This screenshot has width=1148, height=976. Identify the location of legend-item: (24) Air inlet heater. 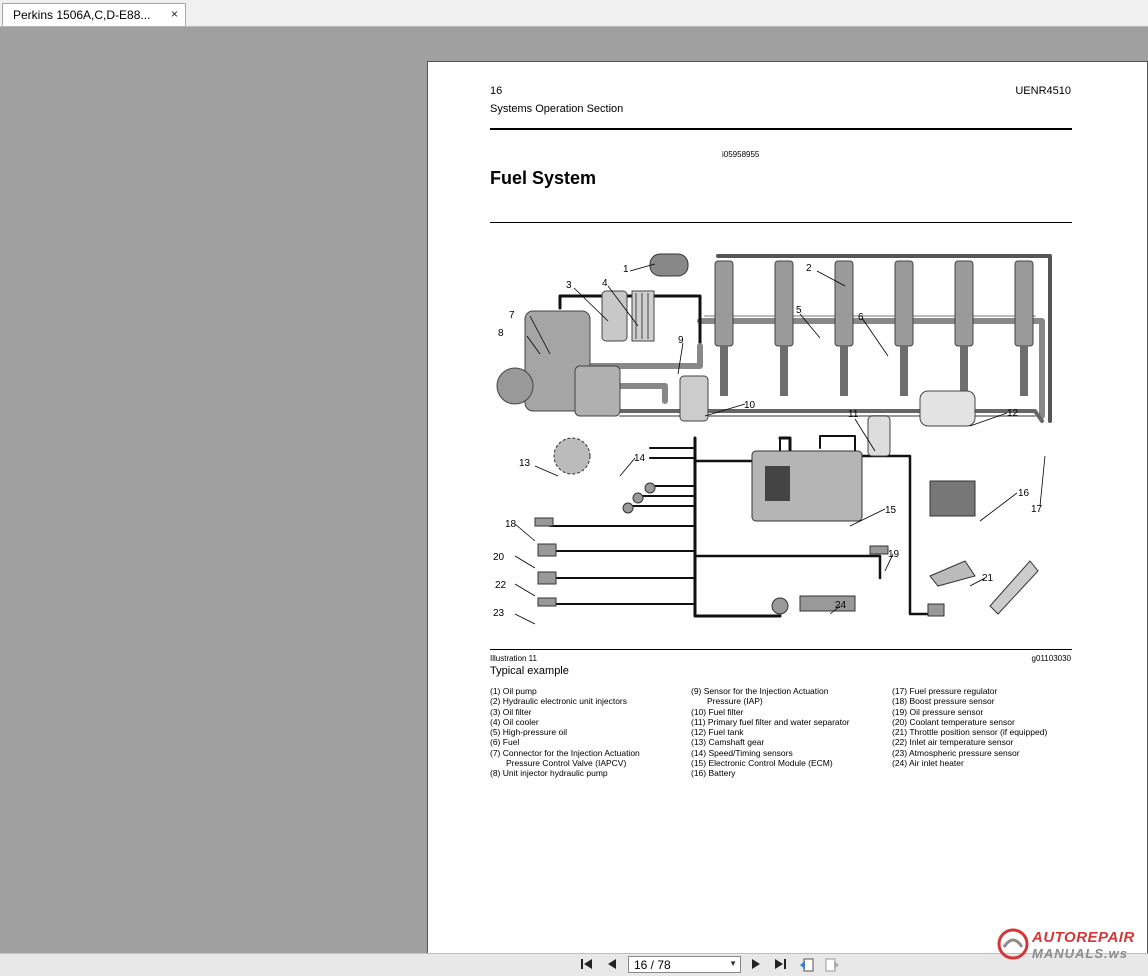
(928, 763).